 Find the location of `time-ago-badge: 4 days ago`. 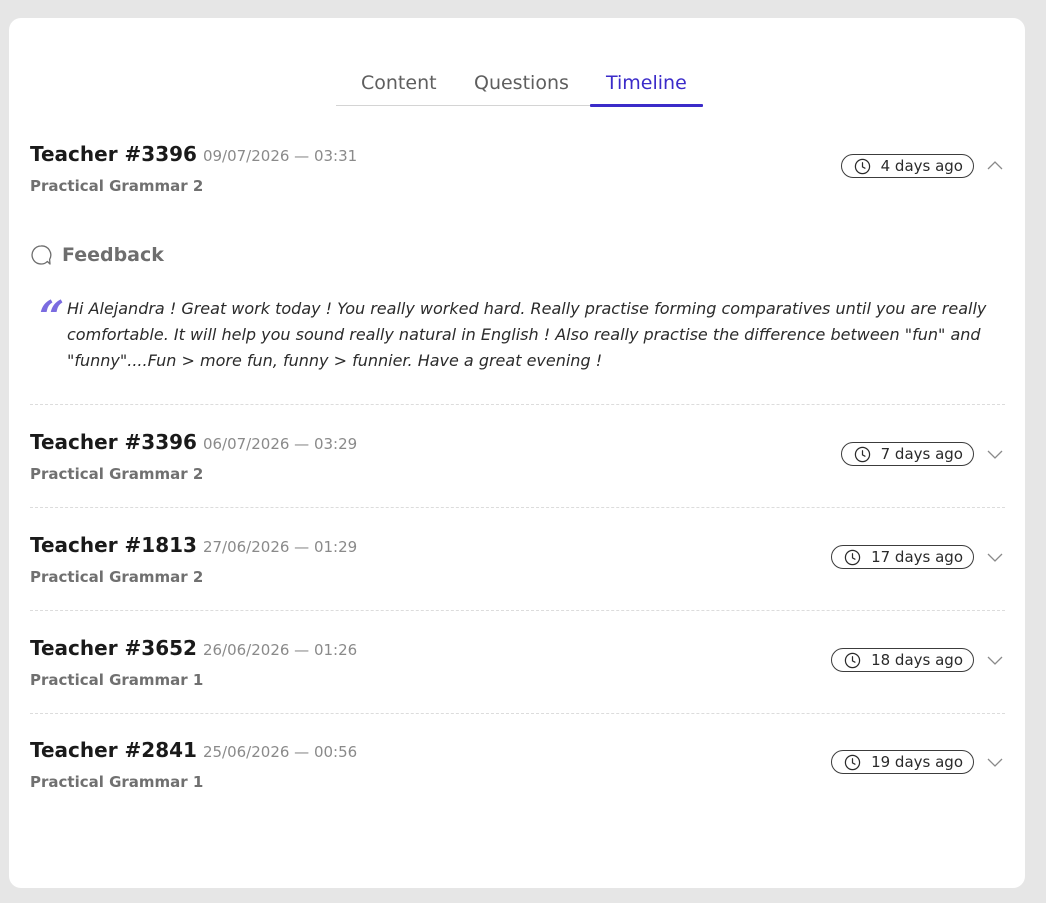

time-ago-badge: 4 days ago is located at coordinates (907, 166).